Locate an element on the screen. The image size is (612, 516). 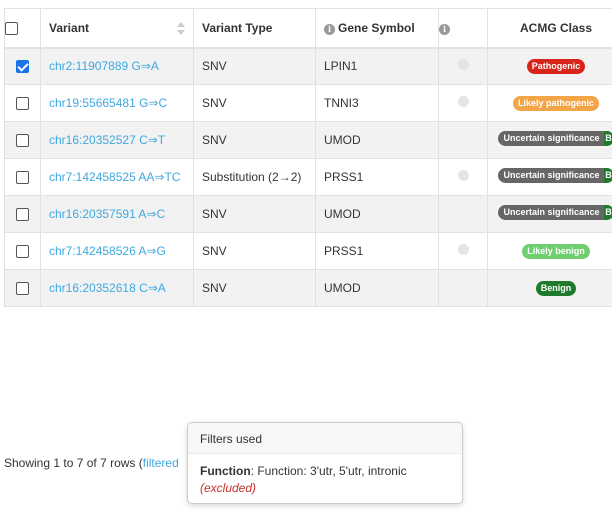
select-all-checkbox is located at coordinates (11, 28).